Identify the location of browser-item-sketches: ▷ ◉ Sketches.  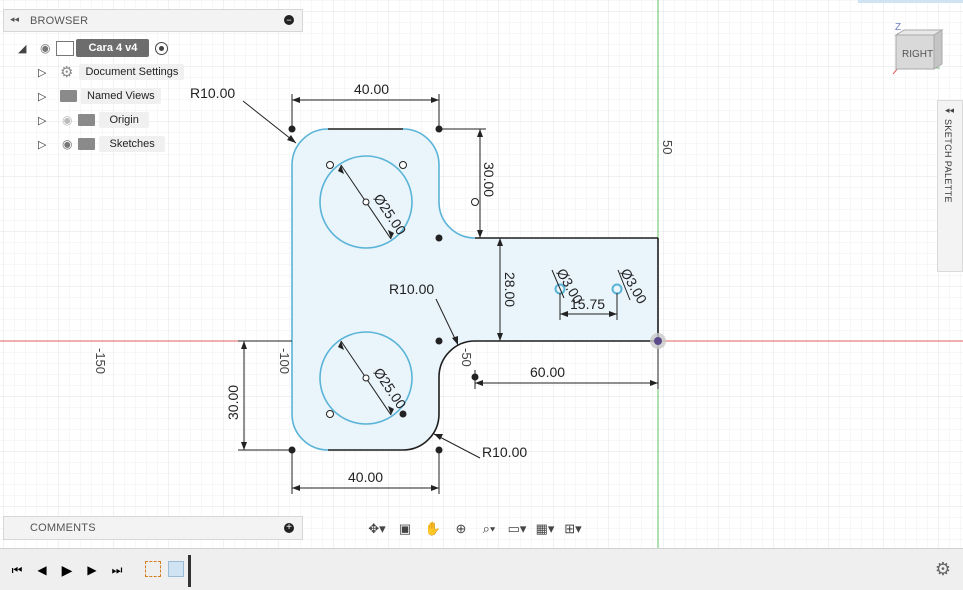
(101, 144).